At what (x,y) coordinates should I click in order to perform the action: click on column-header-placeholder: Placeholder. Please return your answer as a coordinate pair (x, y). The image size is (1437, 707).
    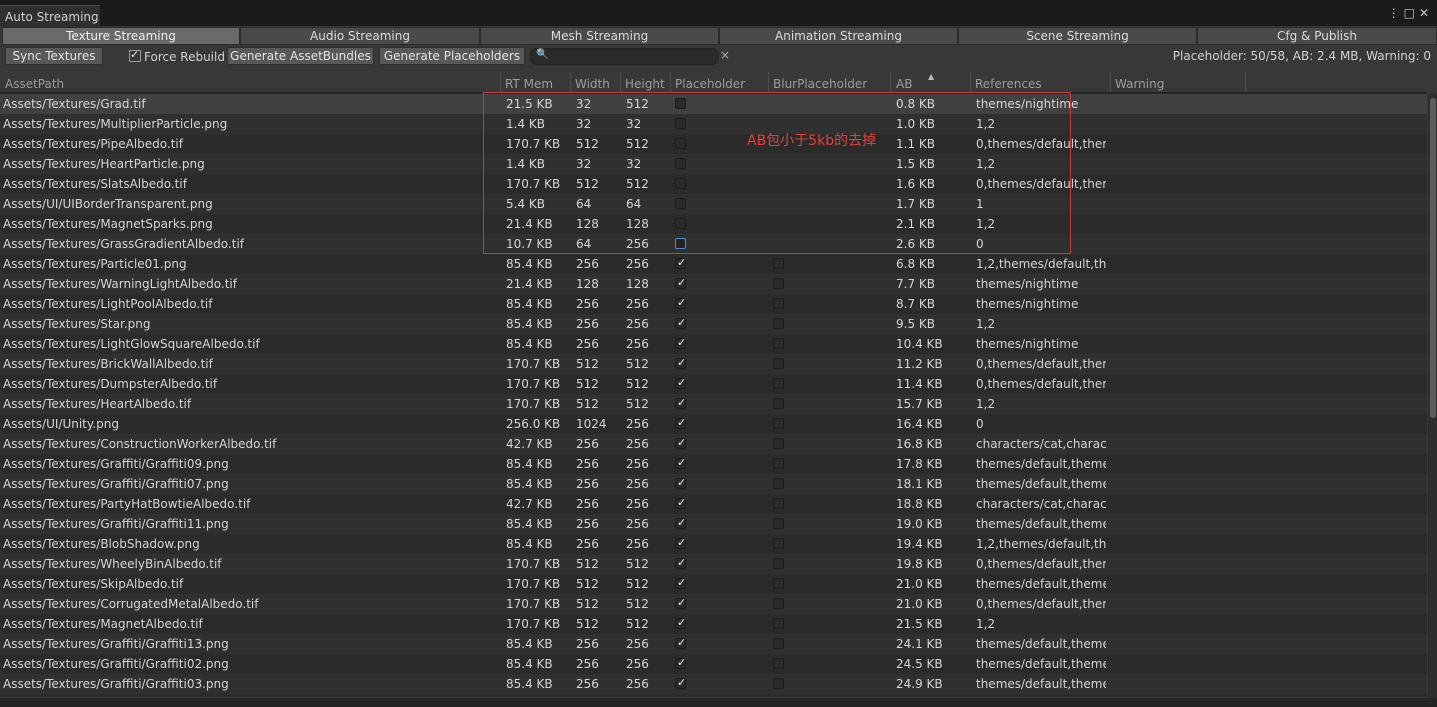
    Looking at the image, I should click on (710, 84).